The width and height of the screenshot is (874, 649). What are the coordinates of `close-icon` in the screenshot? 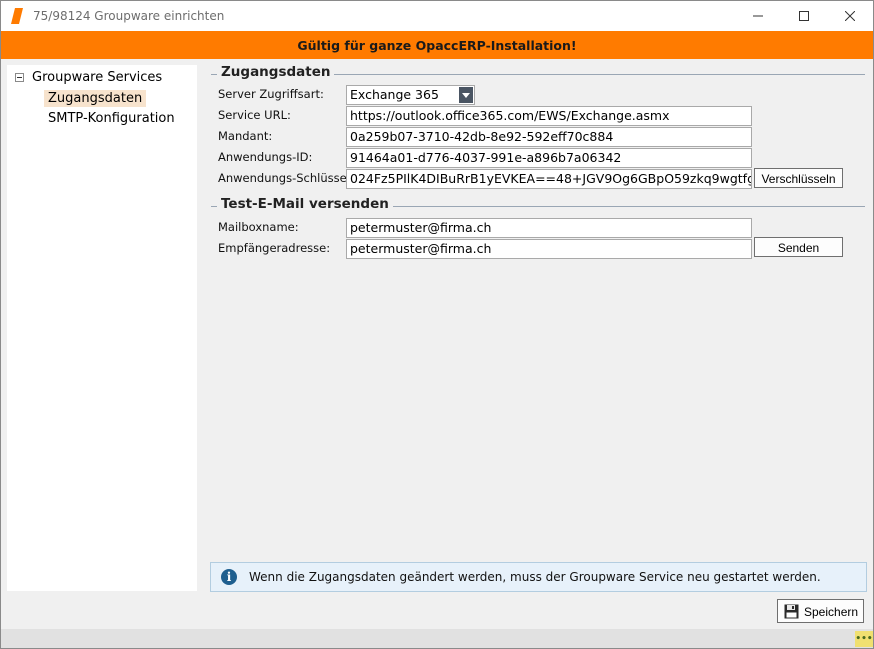 It's located at (850, 16).